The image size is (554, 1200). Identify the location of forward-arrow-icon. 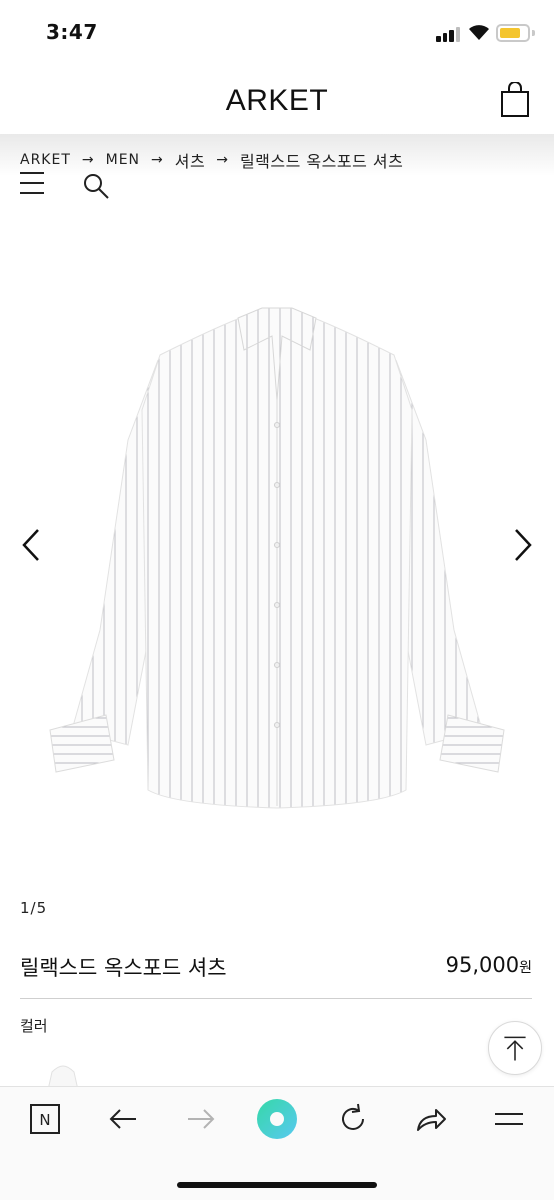
(201, 1119).